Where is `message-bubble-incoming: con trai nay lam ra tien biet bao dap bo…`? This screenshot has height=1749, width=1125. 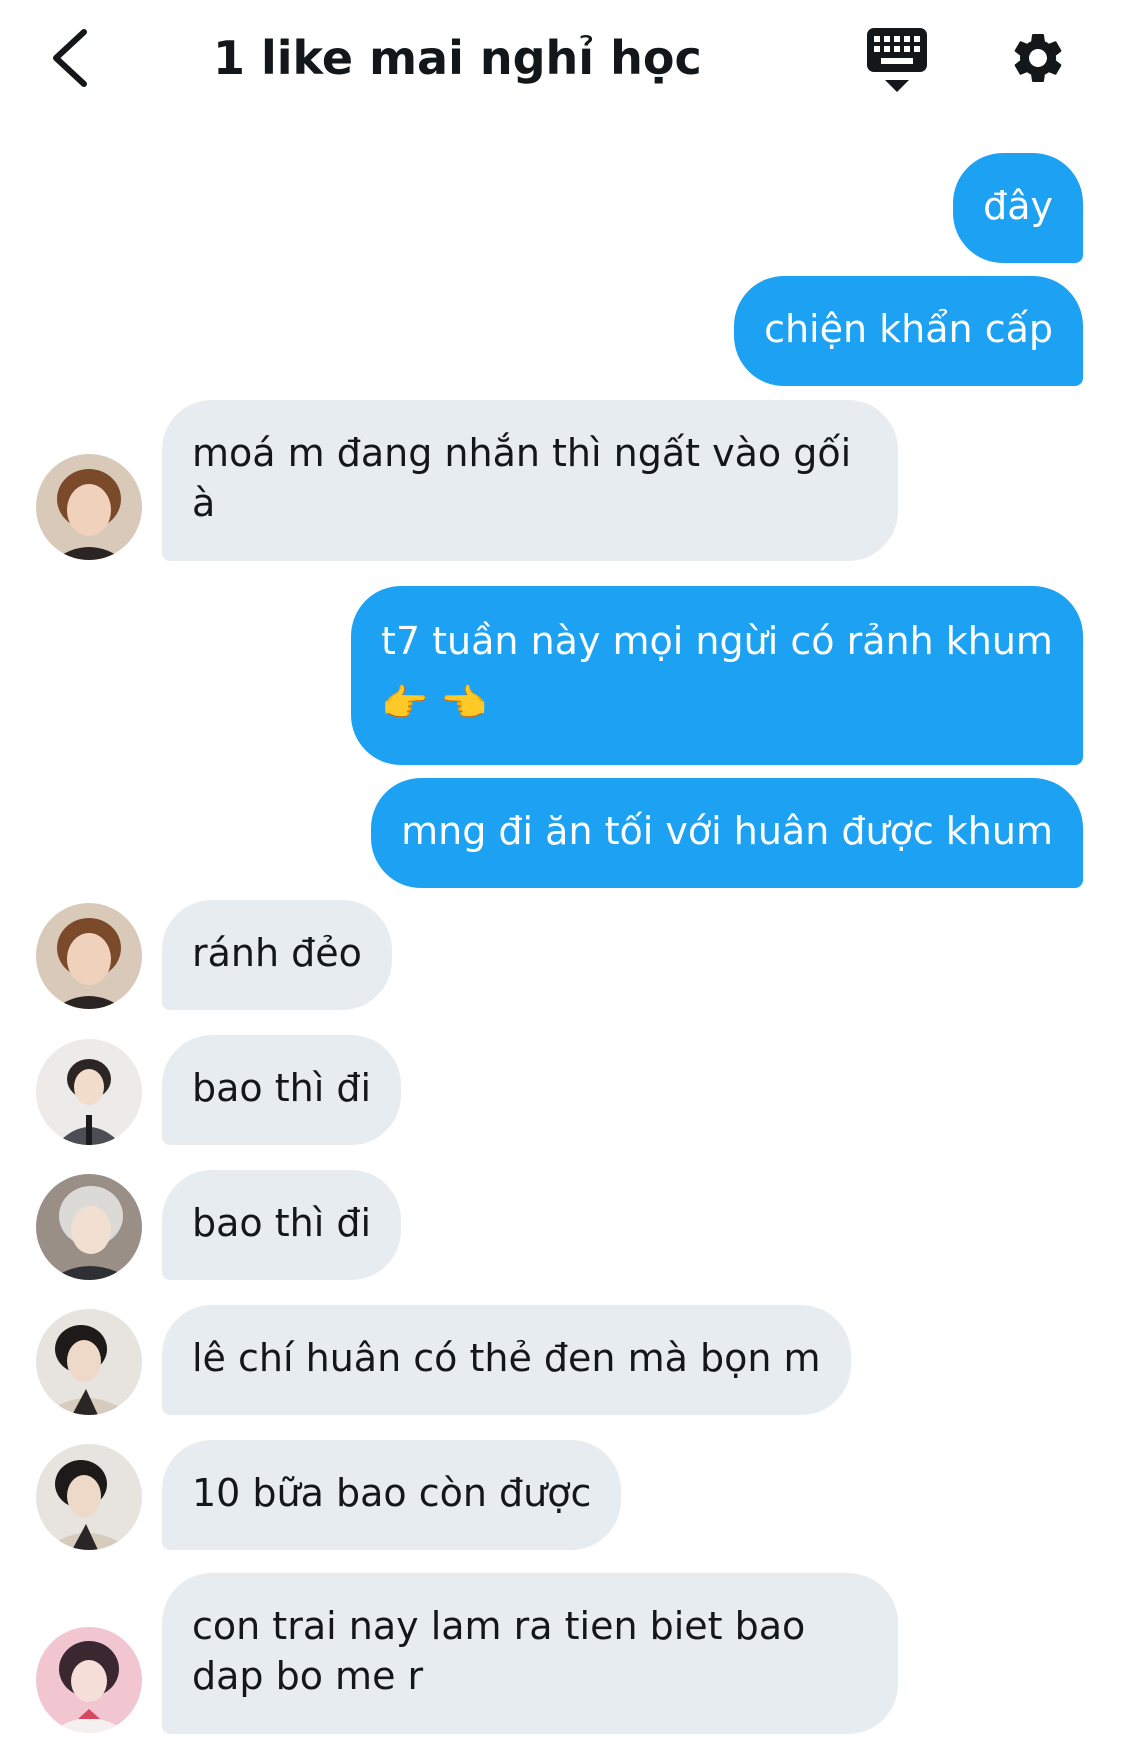
message-bubble-incoming: con trai nay lam ra tien biet bao dap bo… is located at coordinates (530, 1653).